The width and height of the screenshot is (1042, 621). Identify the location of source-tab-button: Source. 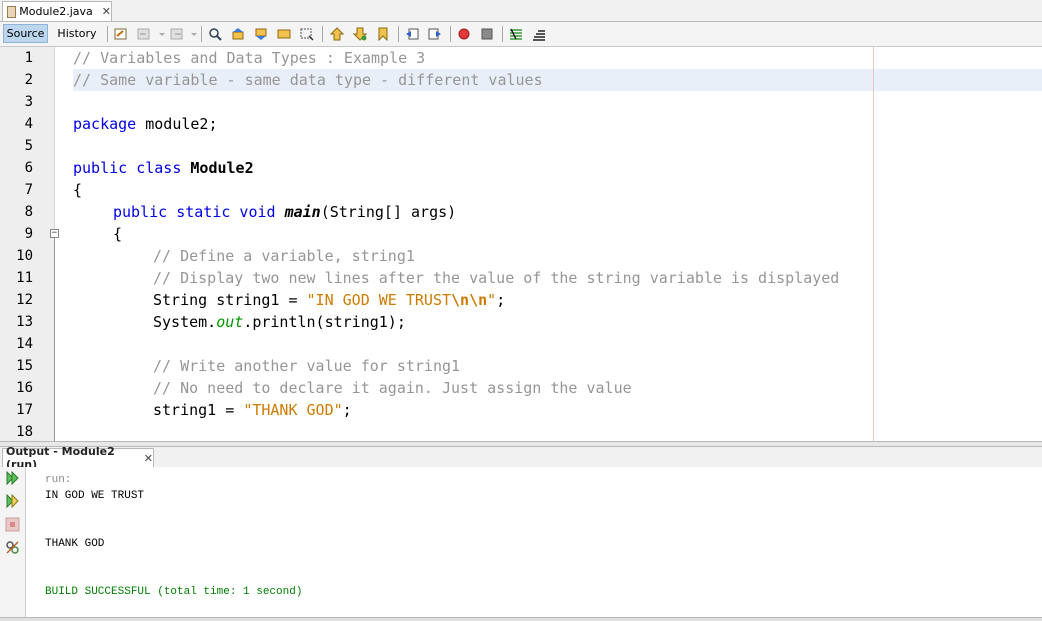
(25, 33).